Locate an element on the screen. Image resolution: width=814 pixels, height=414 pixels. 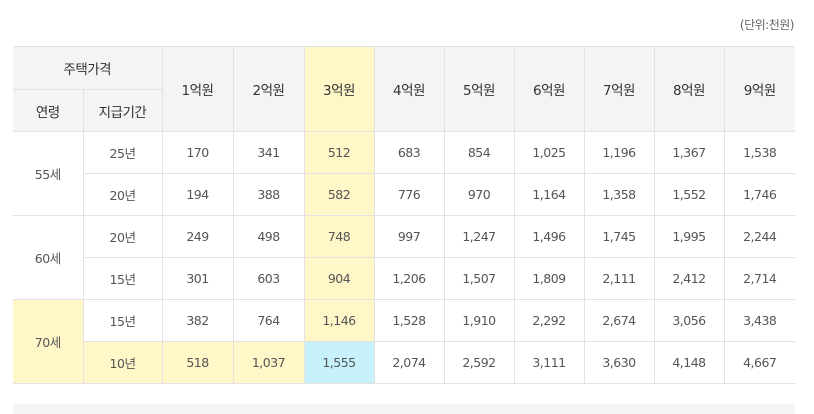
value-cell: 3,438 is located at coordinates (759, 320).